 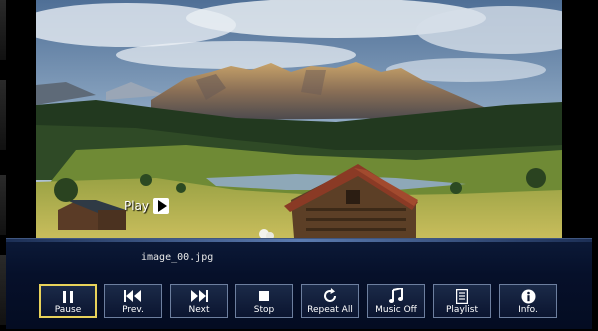 I want to click on next-icon, so click(x=199, y=296).